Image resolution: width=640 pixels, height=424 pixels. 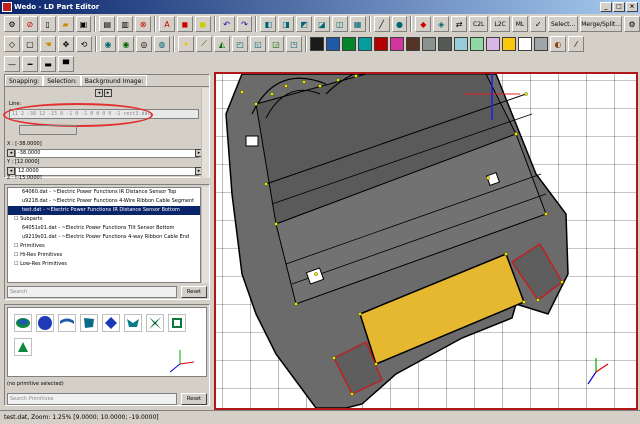 I want to click on x-field: -38.0000, so click(x=107, y=153).